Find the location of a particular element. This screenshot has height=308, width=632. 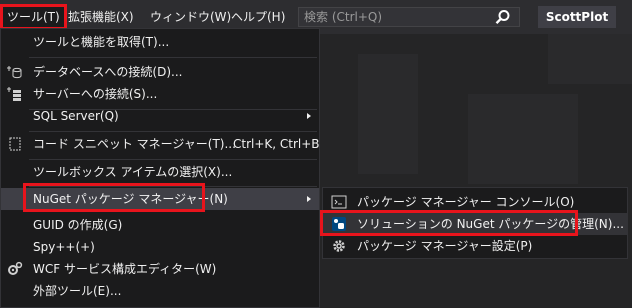

menu-item-shortcut: Ctrl+K, Ctrl+B is located at coordinates (276, 144).